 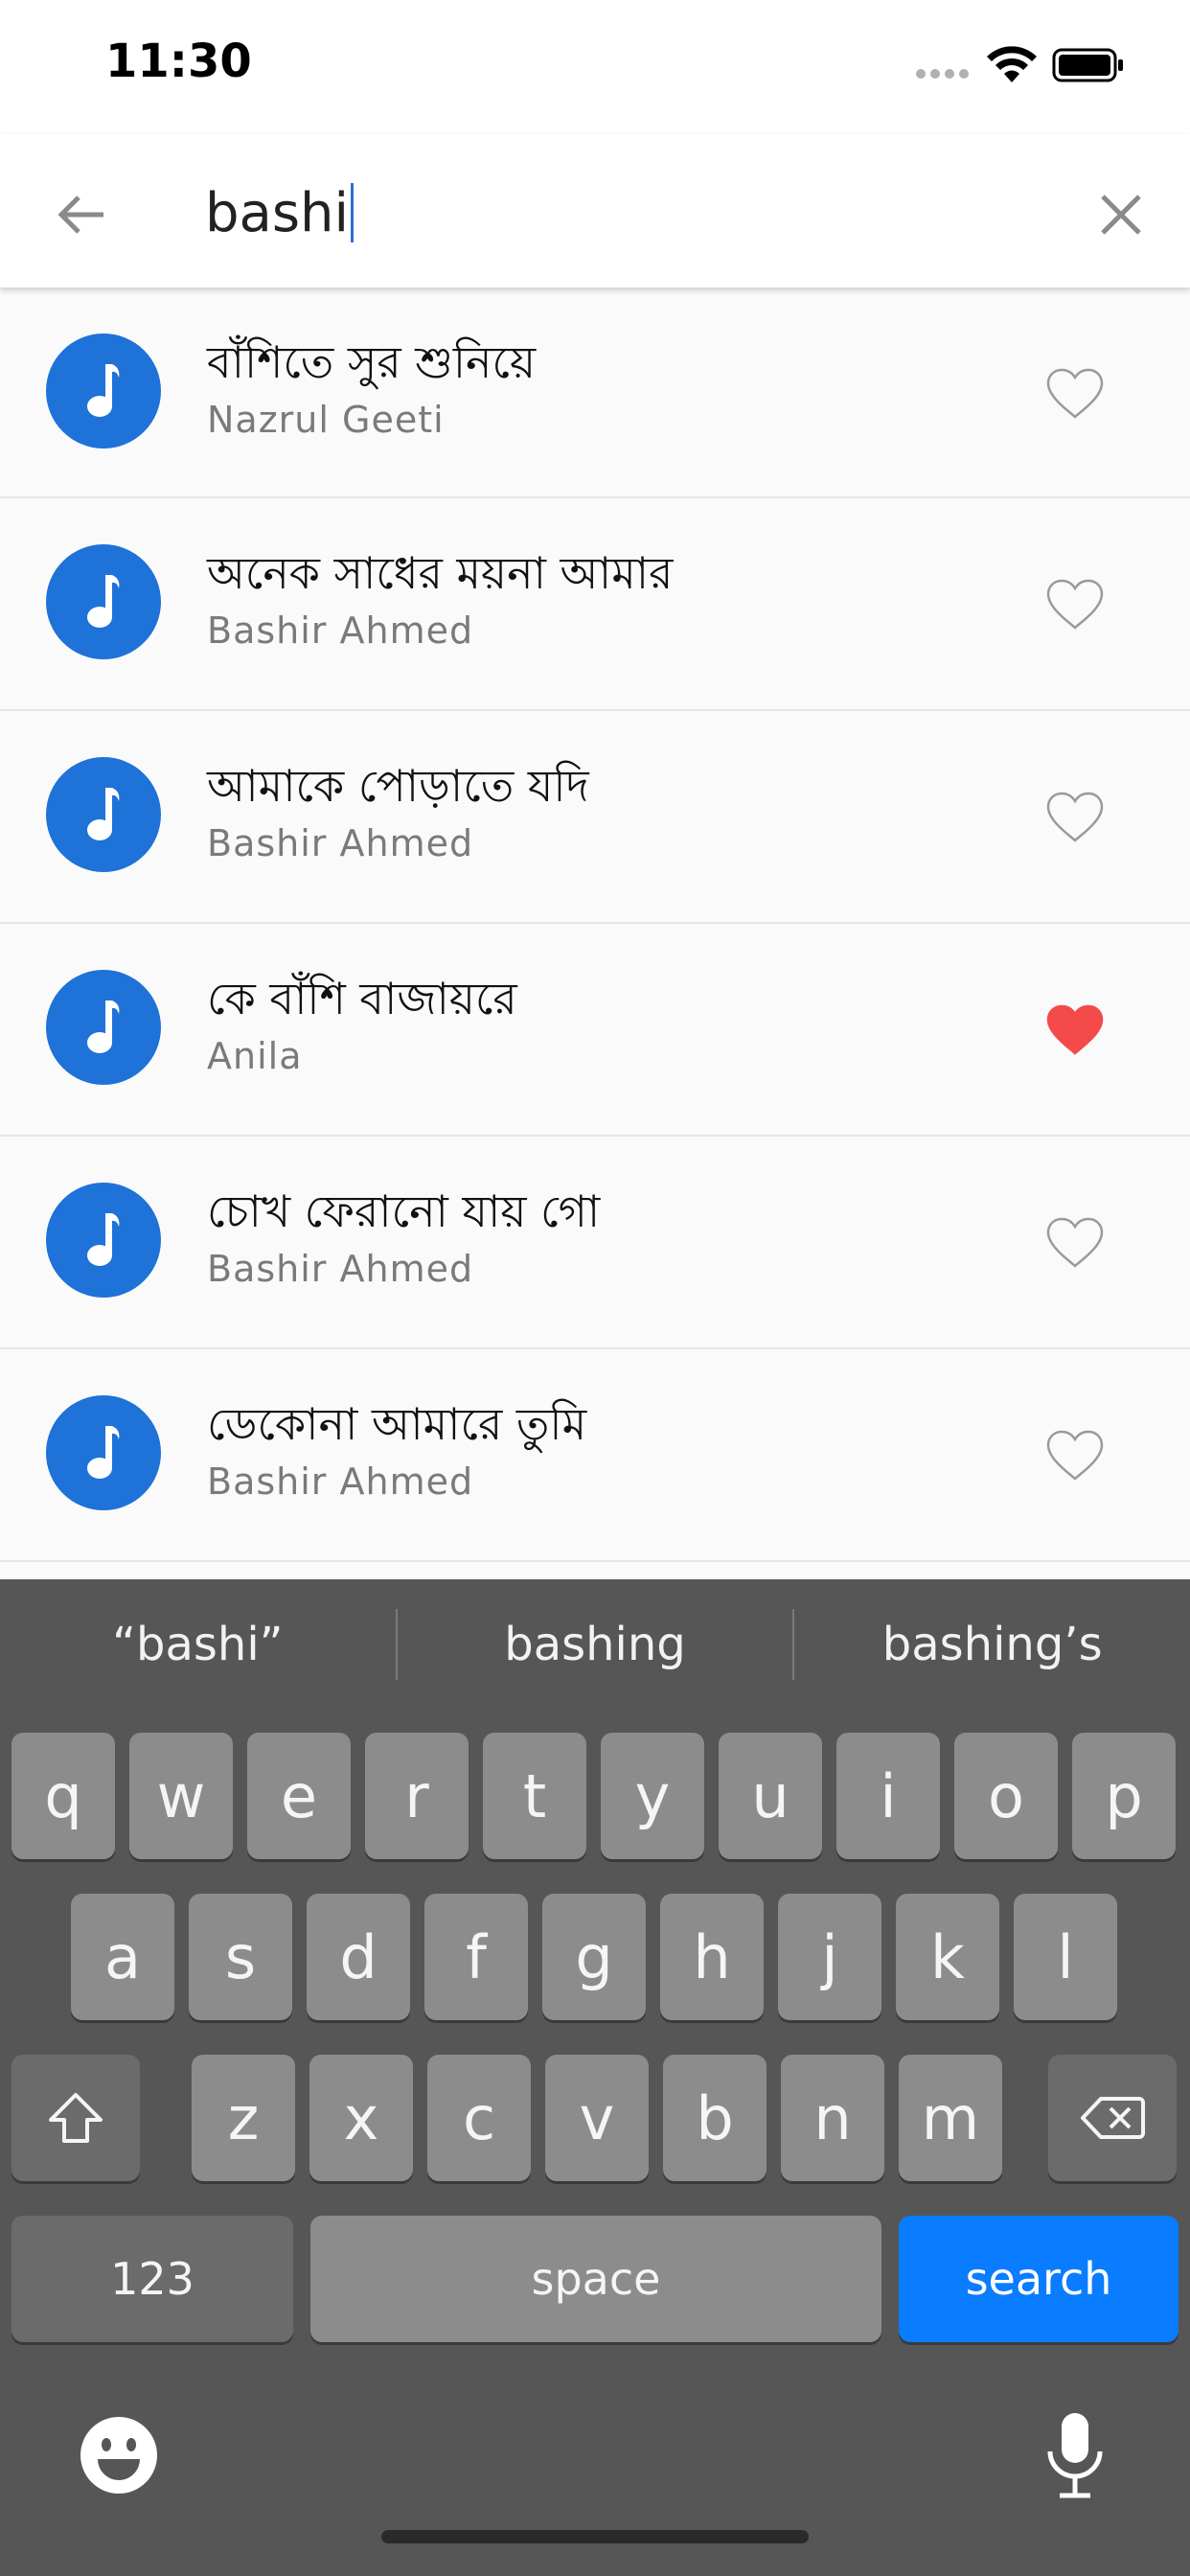 What do you see at coordinates (181, 1796) in the screenshot?
I see `key-w: w` at bounding box center [181, 1796].